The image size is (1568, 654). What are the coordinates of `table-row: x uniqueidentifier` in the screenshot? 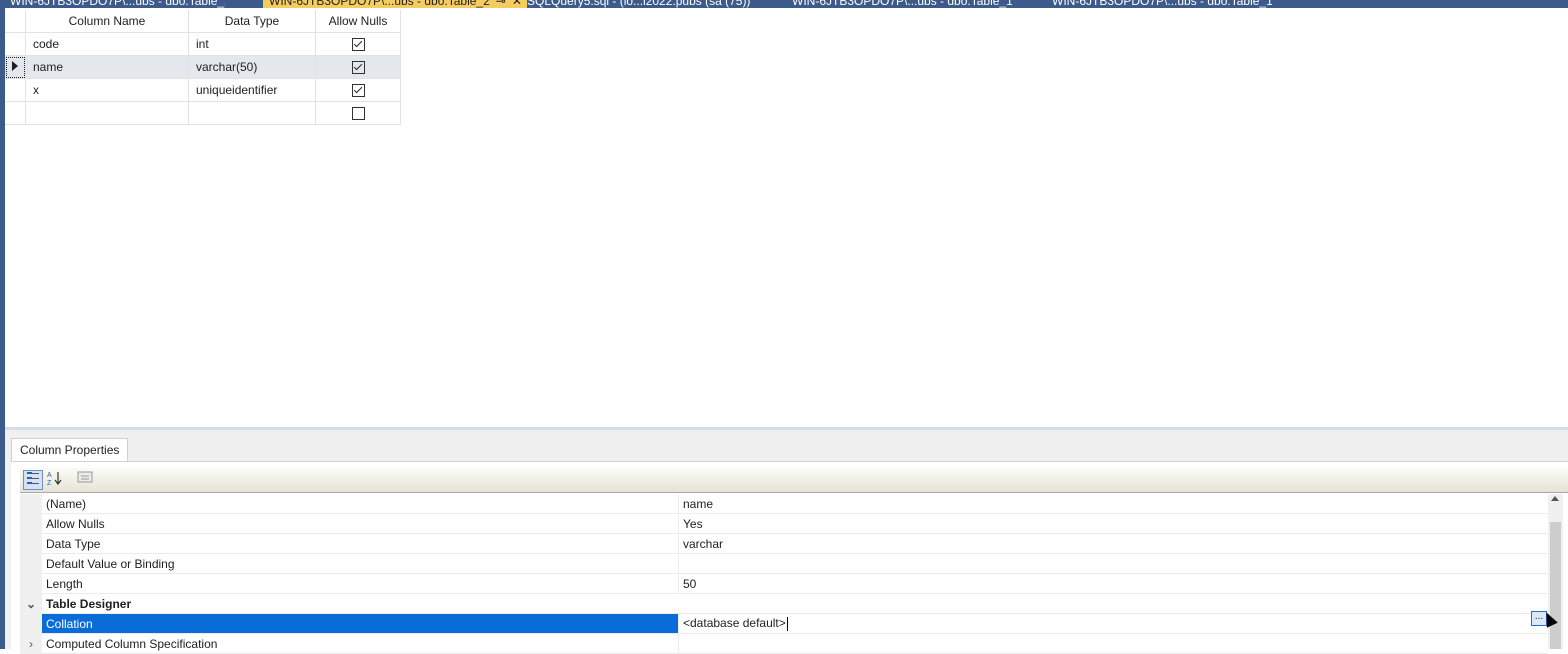 It's located at (203, 90).